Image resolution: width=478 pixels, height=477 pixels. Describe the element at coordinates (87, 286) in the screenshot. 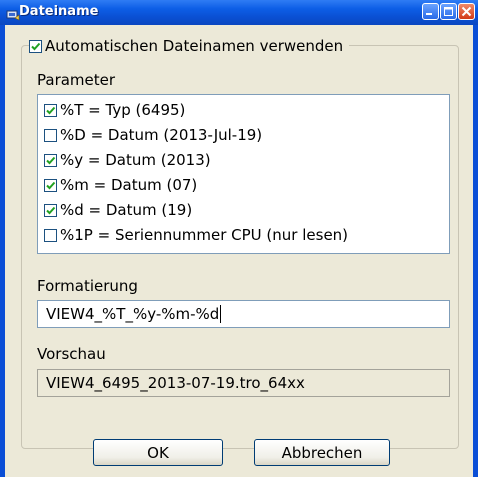

I see `formatting-heading: Formatierung` at that location.